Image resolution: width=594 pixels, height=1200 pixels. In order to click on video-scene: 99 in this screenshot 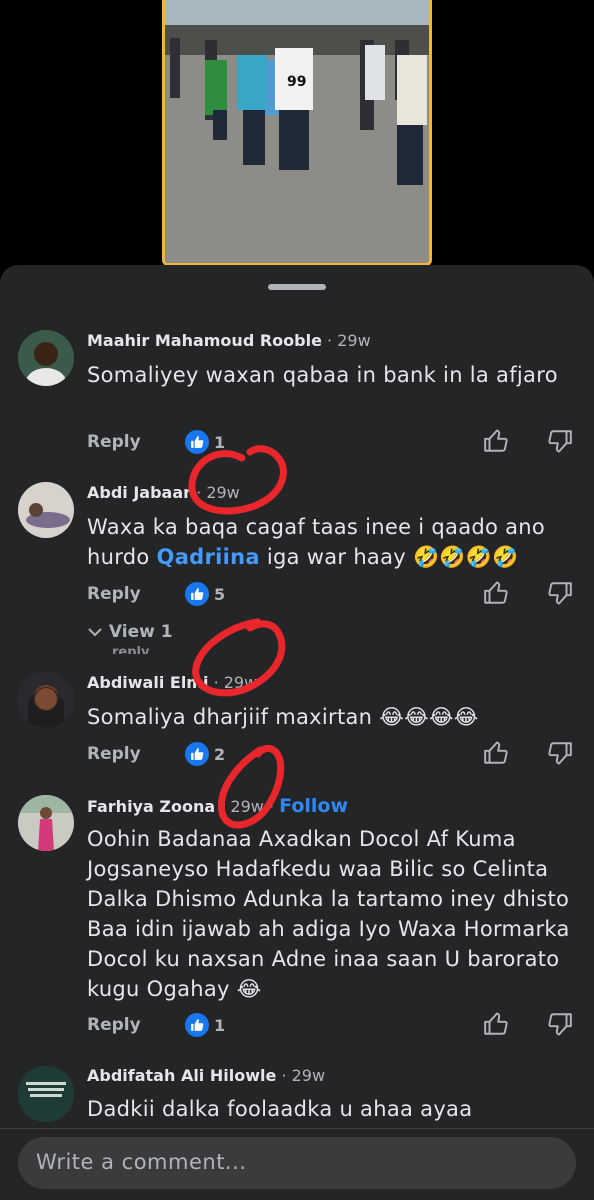, I will do `click(297, 131)`.